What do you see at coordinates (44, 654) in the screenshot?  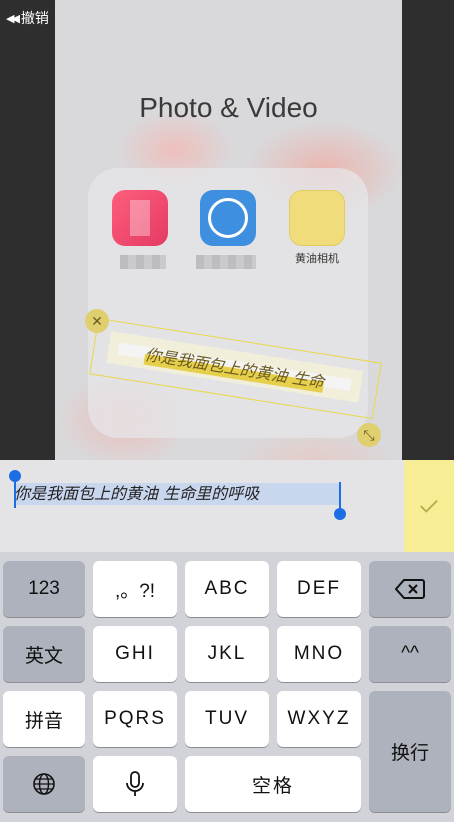 I see `key-english: 英文` at bounding box center [44, 654].